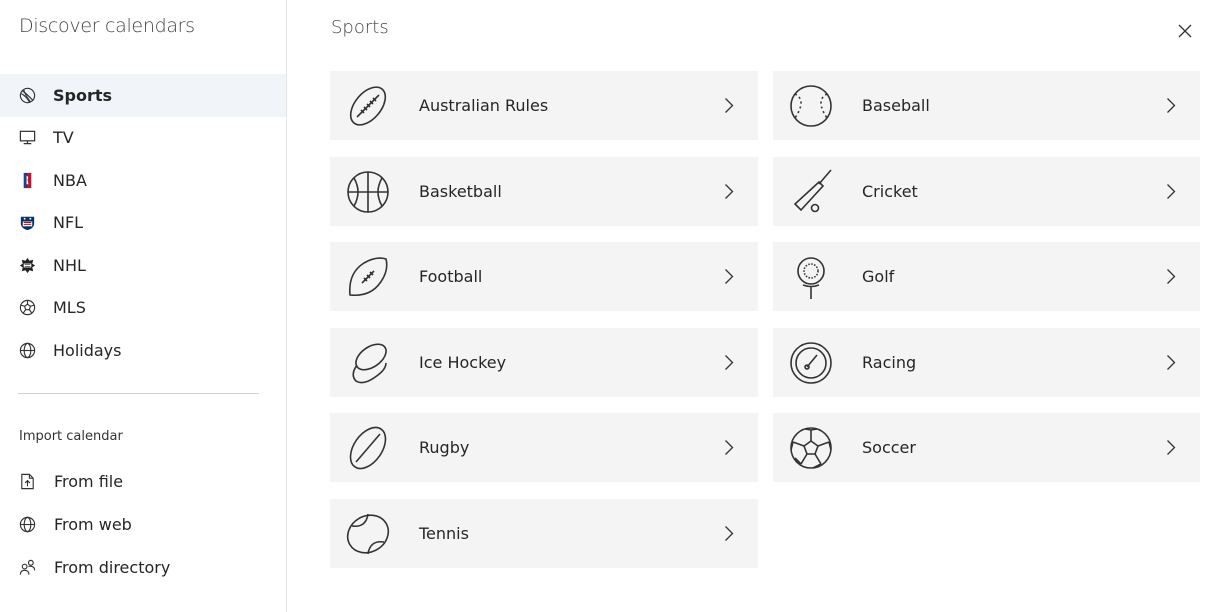 Image resolution: width=1211 pixels, height=612 pixels. I want to click on tile-label: Football, so click(451, 276).